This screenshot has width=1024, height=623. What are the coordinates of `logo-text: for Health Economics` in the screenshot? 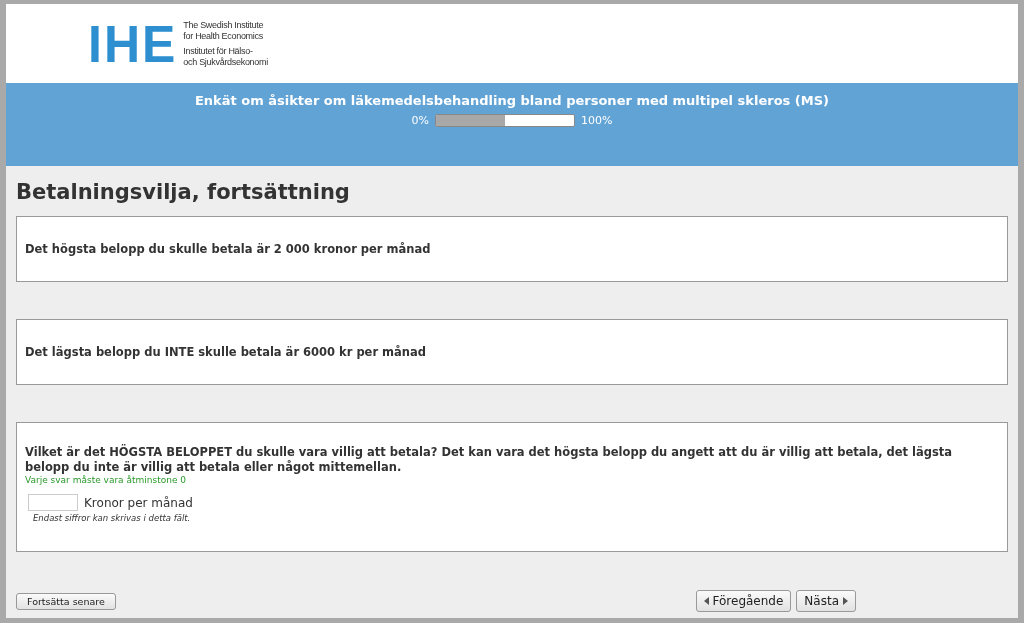 It's located at (223, 36).